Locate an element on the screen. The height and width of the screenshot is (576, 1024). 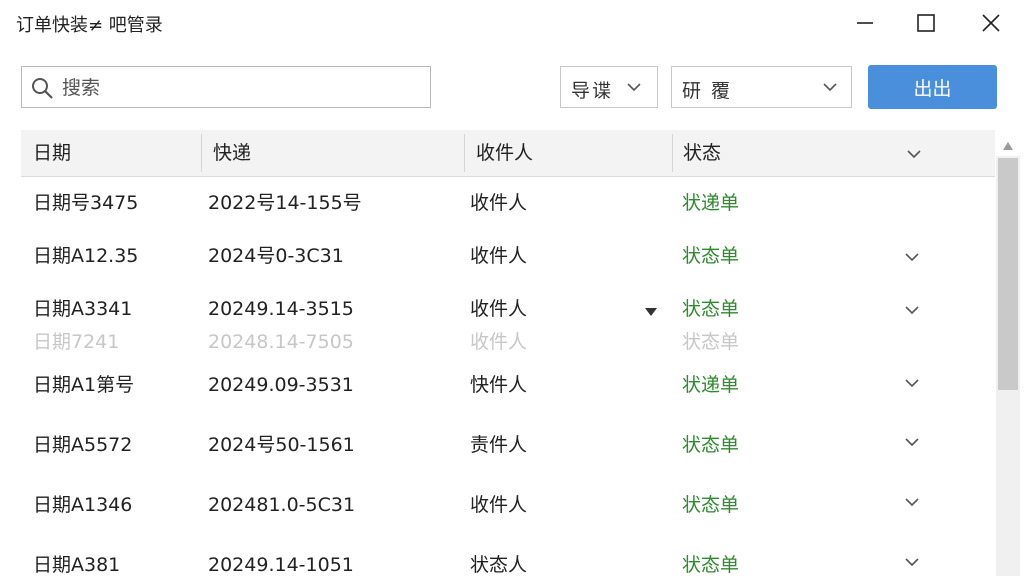
dropdown-guide: 导谍 is located at coordinates (609, 87).